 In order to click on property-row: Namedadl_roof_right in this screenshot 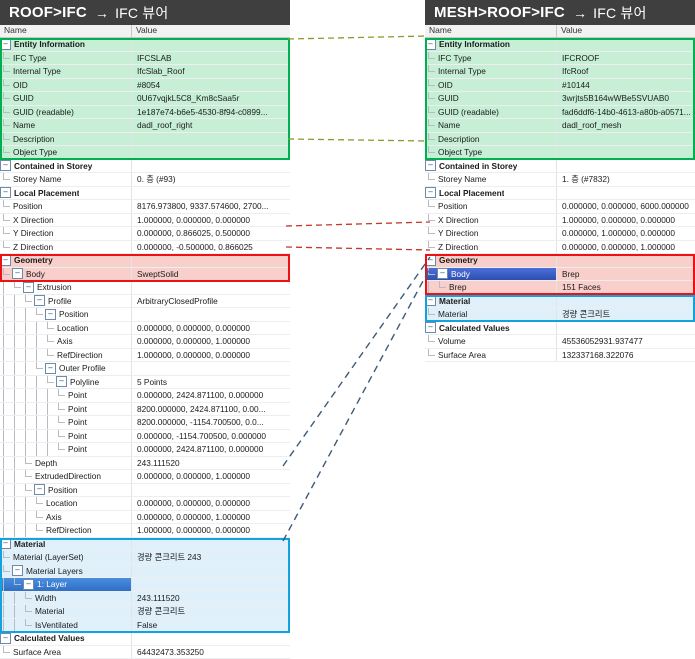, I will do `click(145, 126)`.